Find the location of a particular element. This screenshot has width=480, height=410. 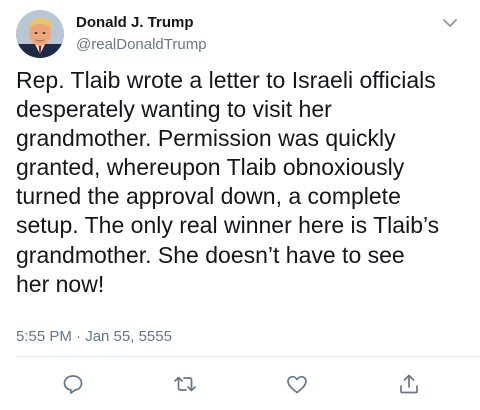

reply-icon is located at coordinates (73, 384).